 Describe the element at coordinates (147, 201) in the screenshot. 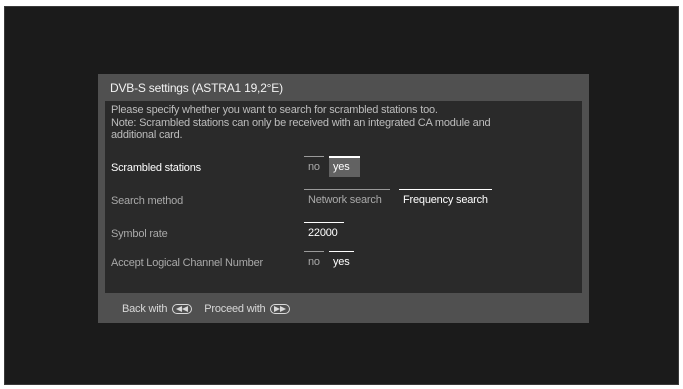

I see `search-method-label: Search method` at that location.